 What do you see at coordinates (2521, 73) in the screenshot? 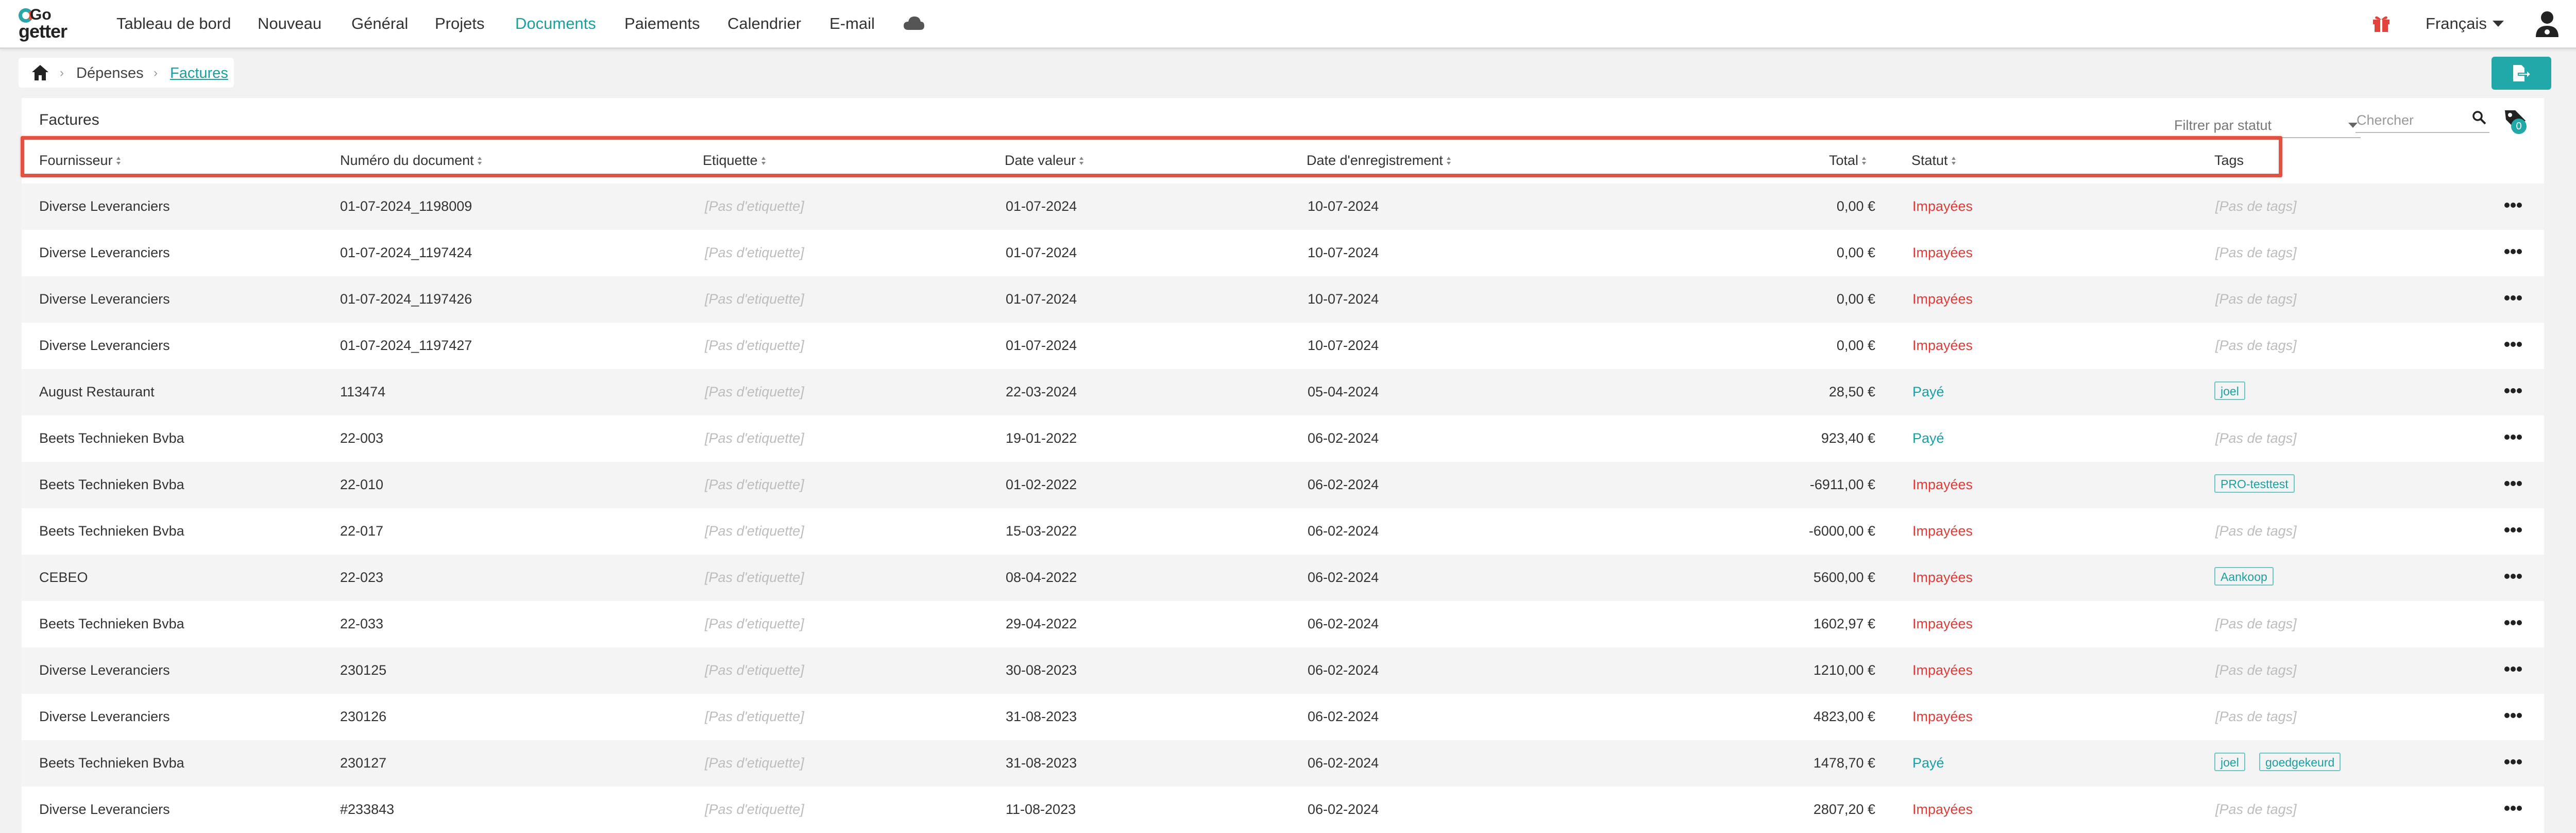
I see `export-button` at bounding box center [2521, 73].